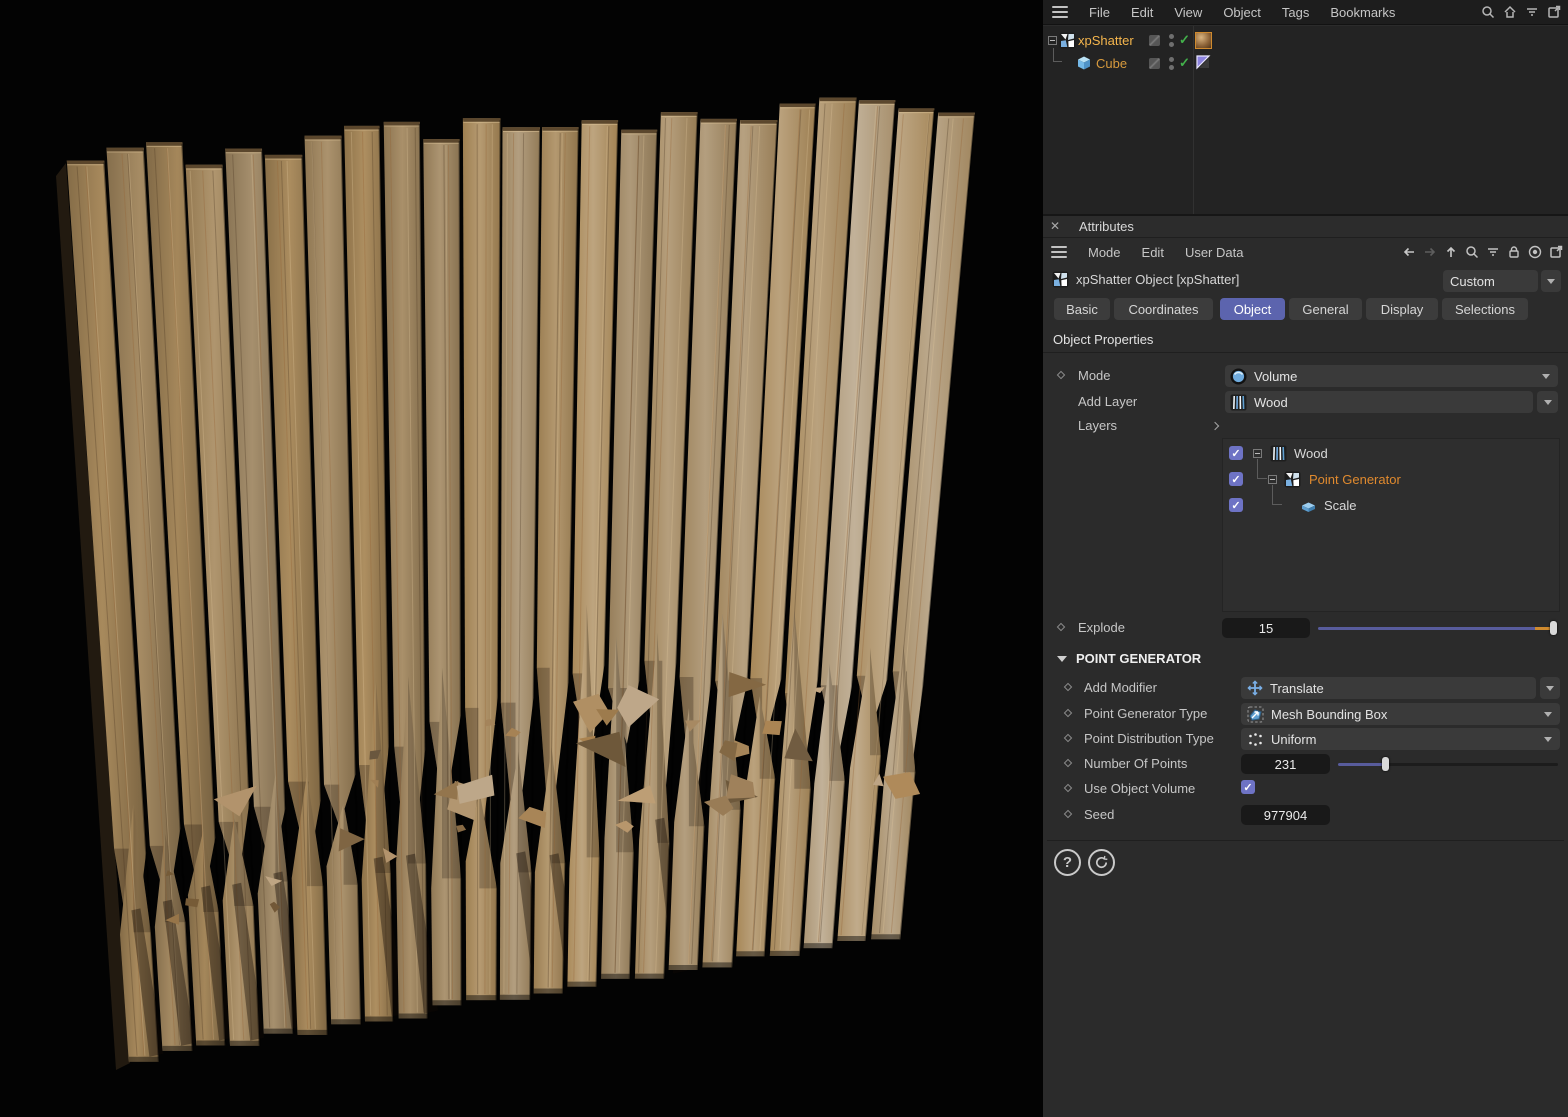  I want to click on hamburger-menu-icon, so click(1060, 12).